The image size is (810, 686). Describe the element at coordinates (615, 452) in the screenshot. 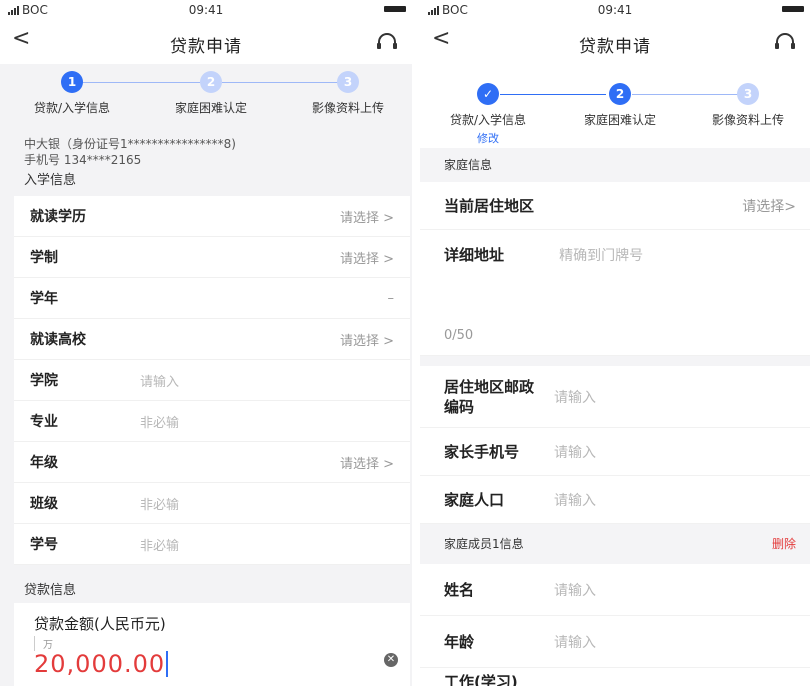

I see `form-row-parent-phone: 家长手机号 请输入` at that location.